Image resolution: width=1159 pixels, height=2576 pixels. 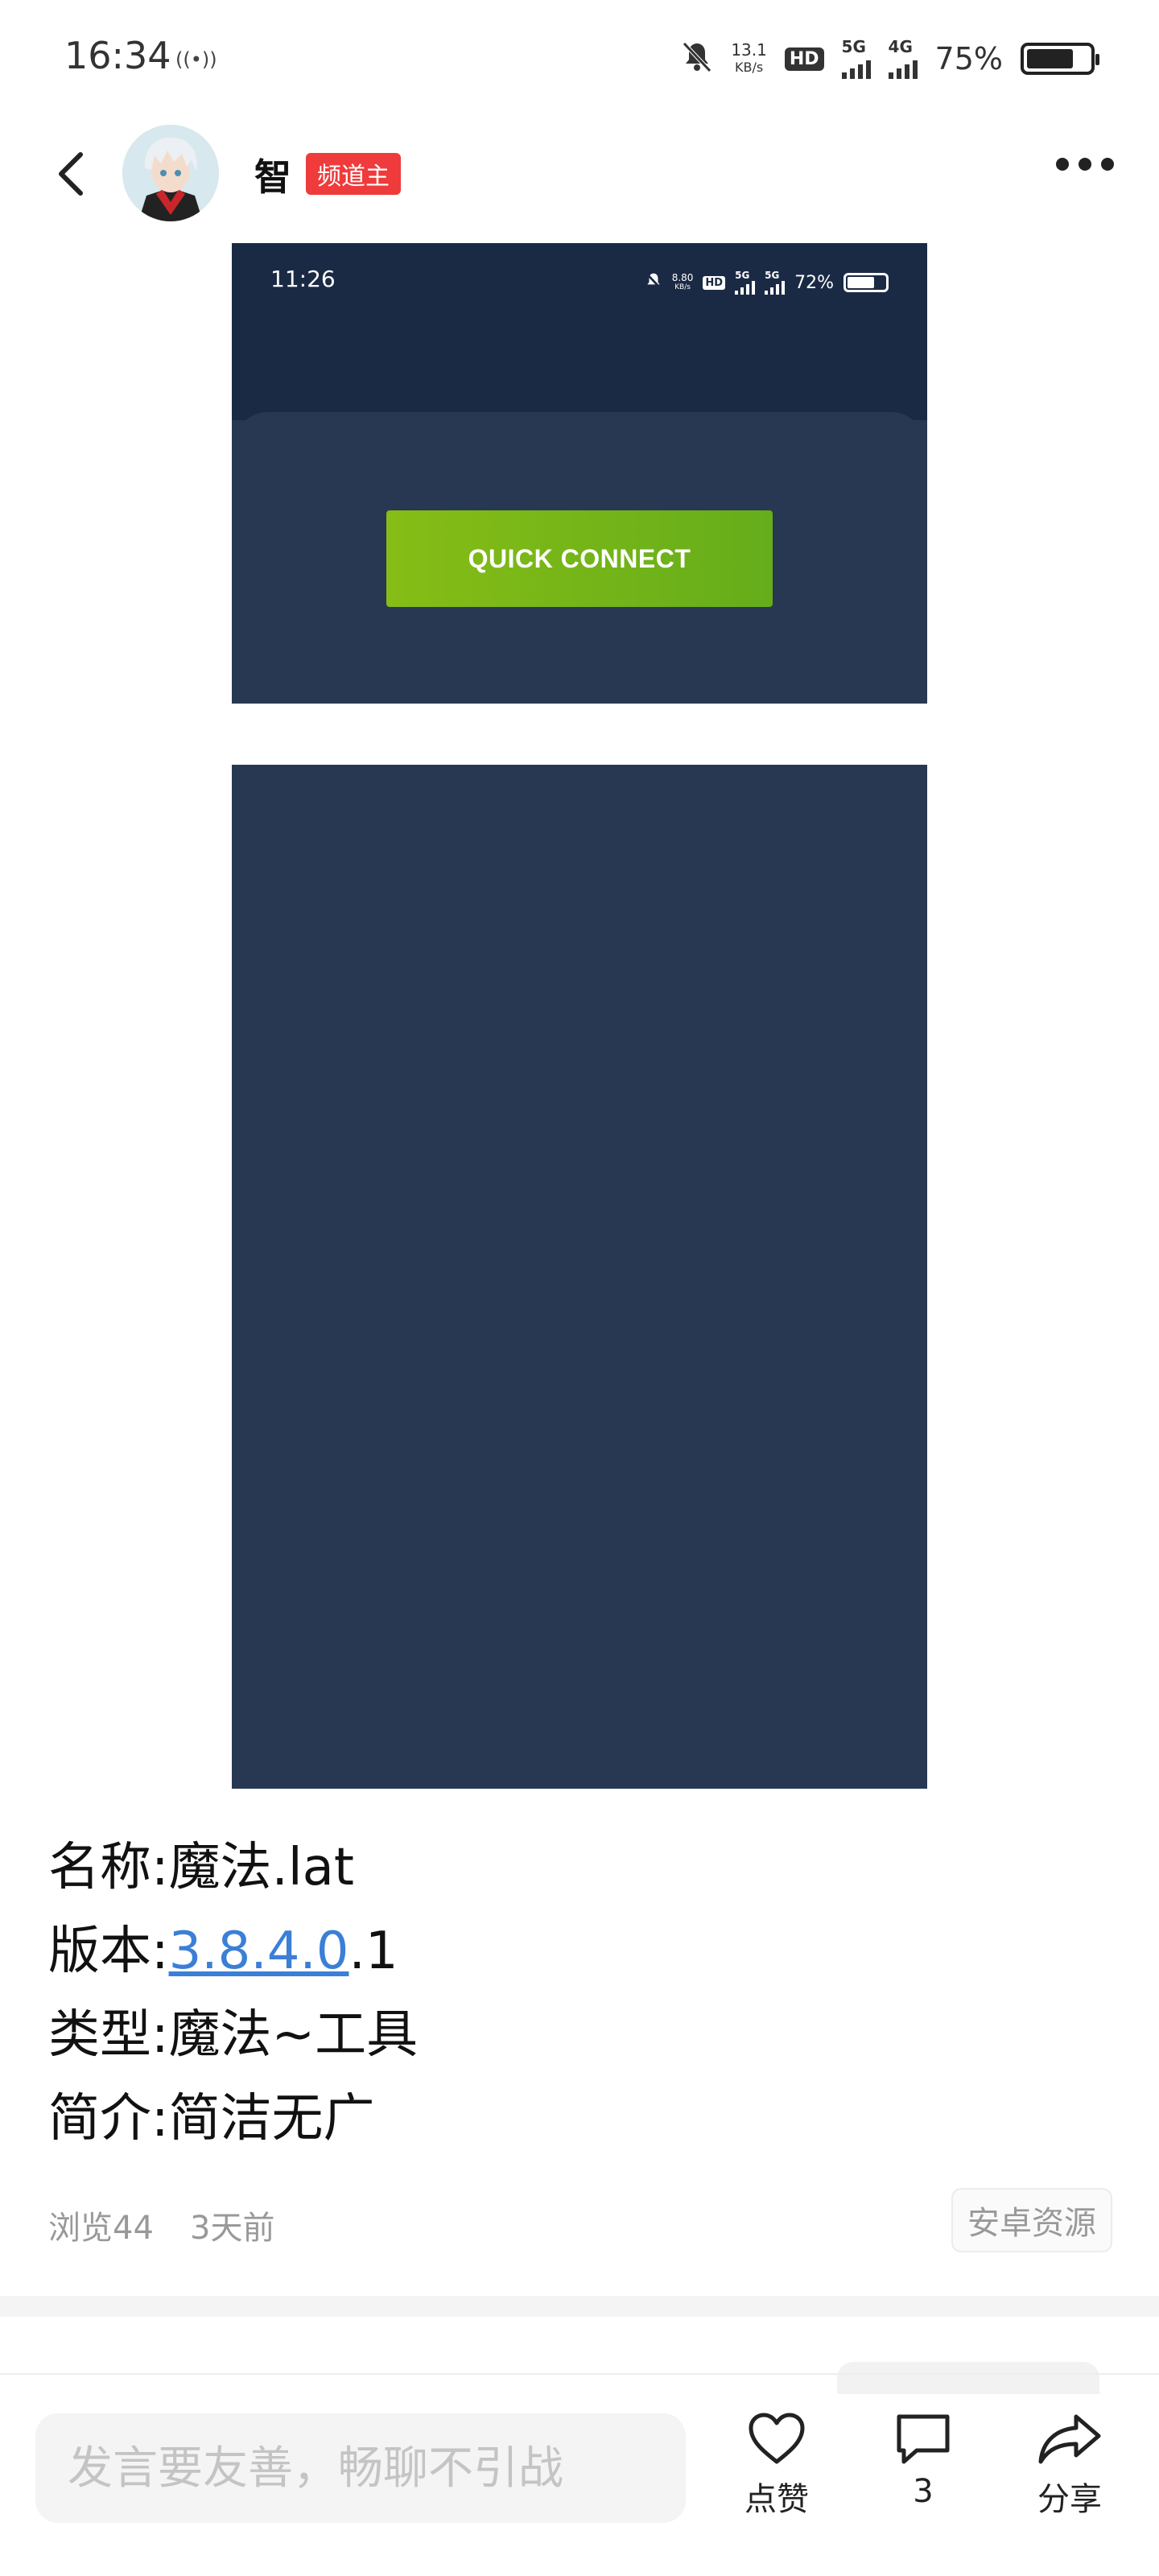 What do you see at coordinates (170, 173) in the screenshot?
I see `avatar` at bounding box center [170, 173].